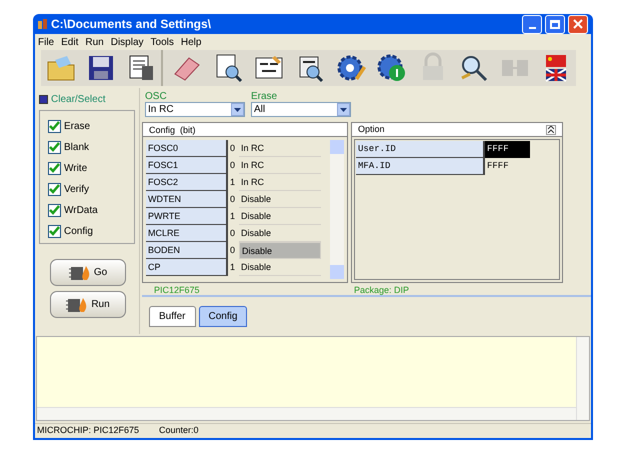  Describe the element at coordinates (69, 42) in the screenshot. I see `menu-item: Edit` at that location.